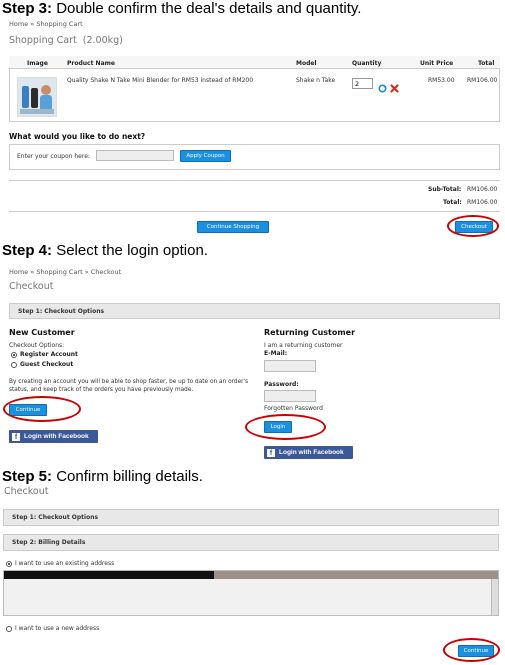 This screenshot has height=665, width=505. What do you see at coordinates (42, 332) in the screenshot?
I see `new-customer-heading: New Customer` at bounding box center [42, 332].